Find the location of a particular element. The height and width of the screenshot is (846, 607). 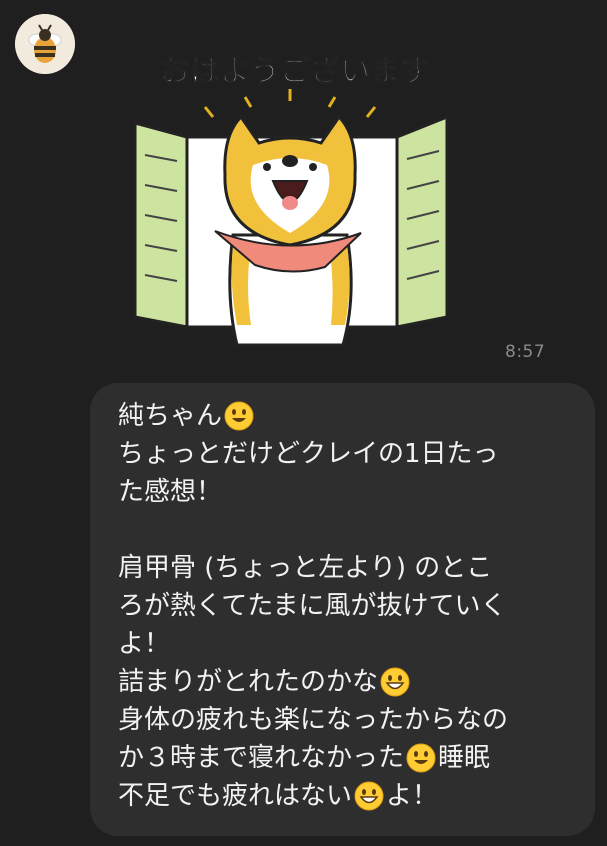

message-text-segment: 肩甲骨 (ちょっと左より) のとこ is located at coordinates (305, 568).